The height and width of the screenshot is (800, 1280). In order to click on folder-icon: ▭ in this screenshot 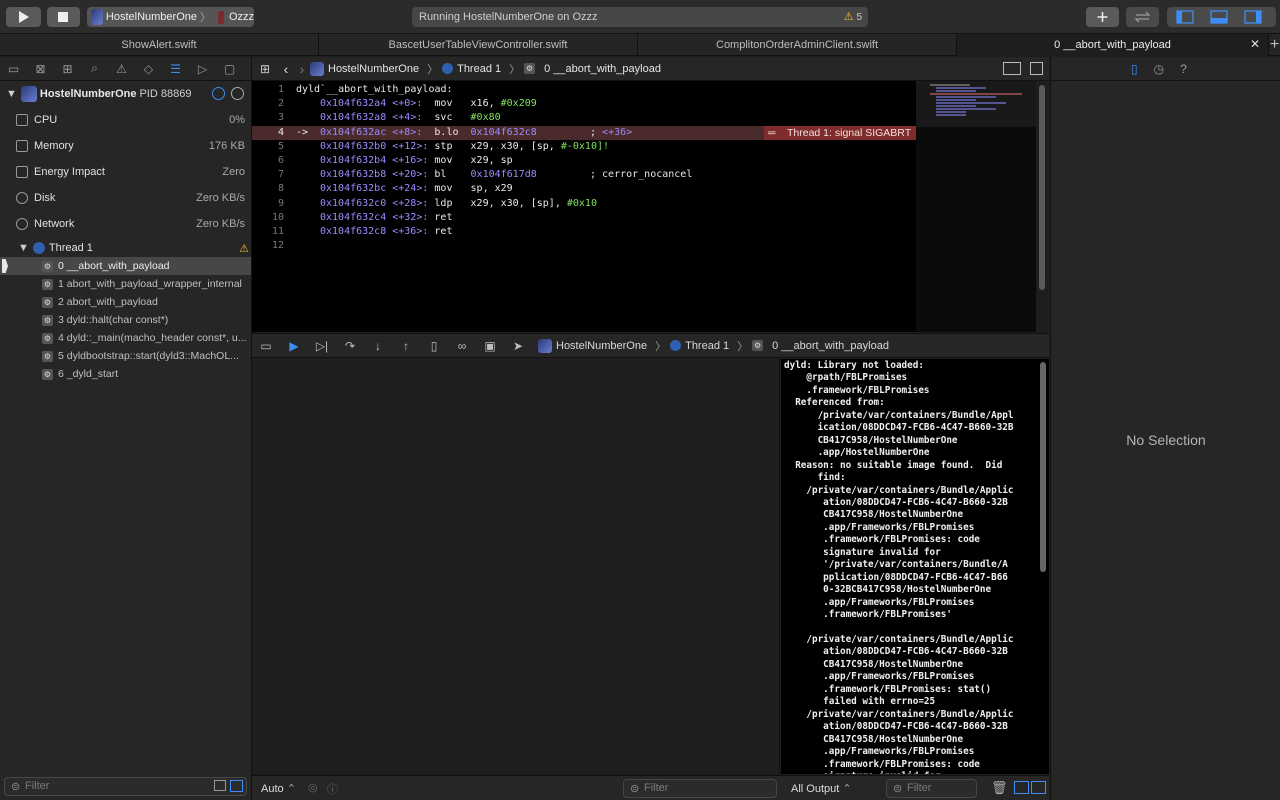, I will do `click(13, 69)`.